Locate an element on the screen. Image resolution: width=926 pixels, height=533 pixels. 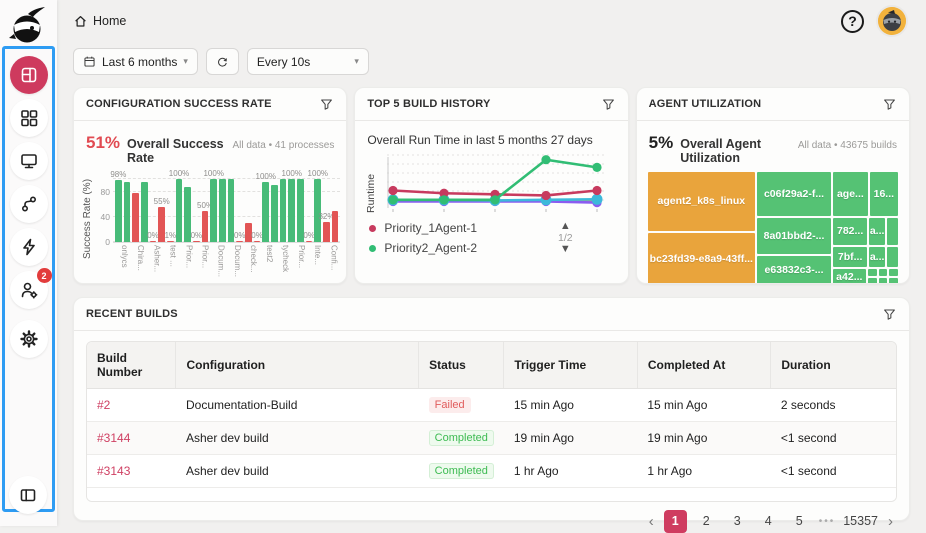
pager-up-icon: ▲ is located at coordinates (565, 226).